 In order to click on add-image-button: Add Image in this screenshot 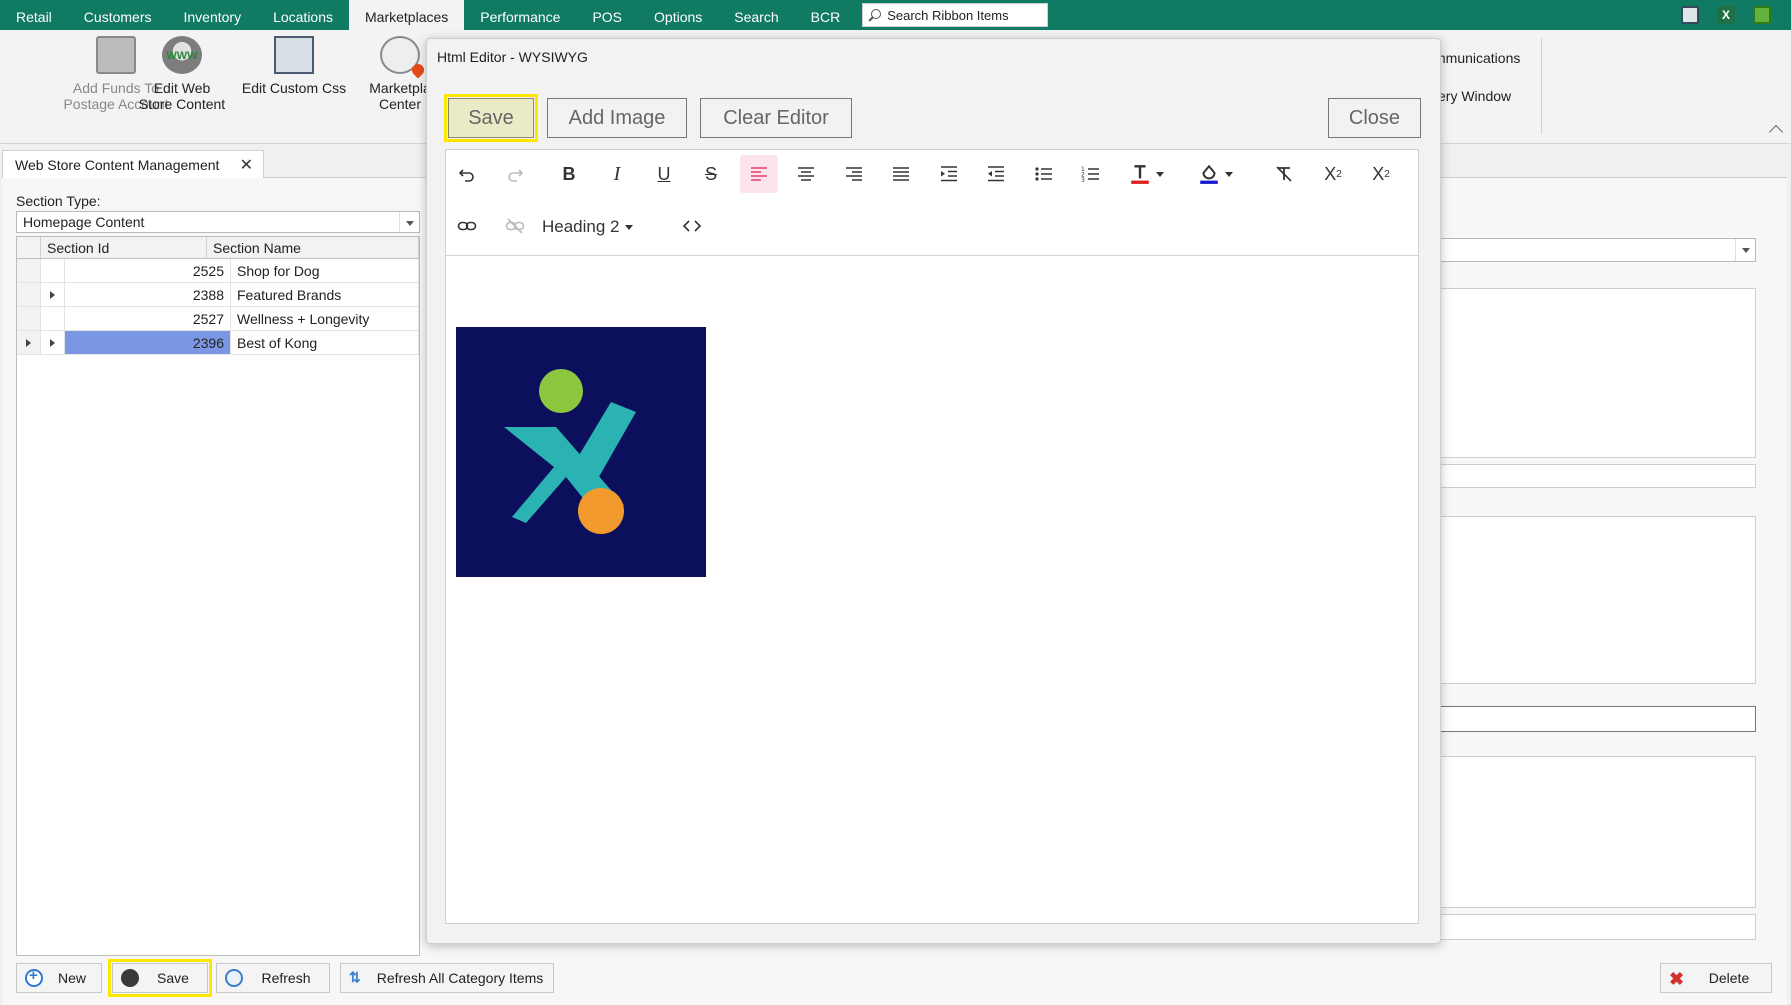, I will do `click(617, 118)`.